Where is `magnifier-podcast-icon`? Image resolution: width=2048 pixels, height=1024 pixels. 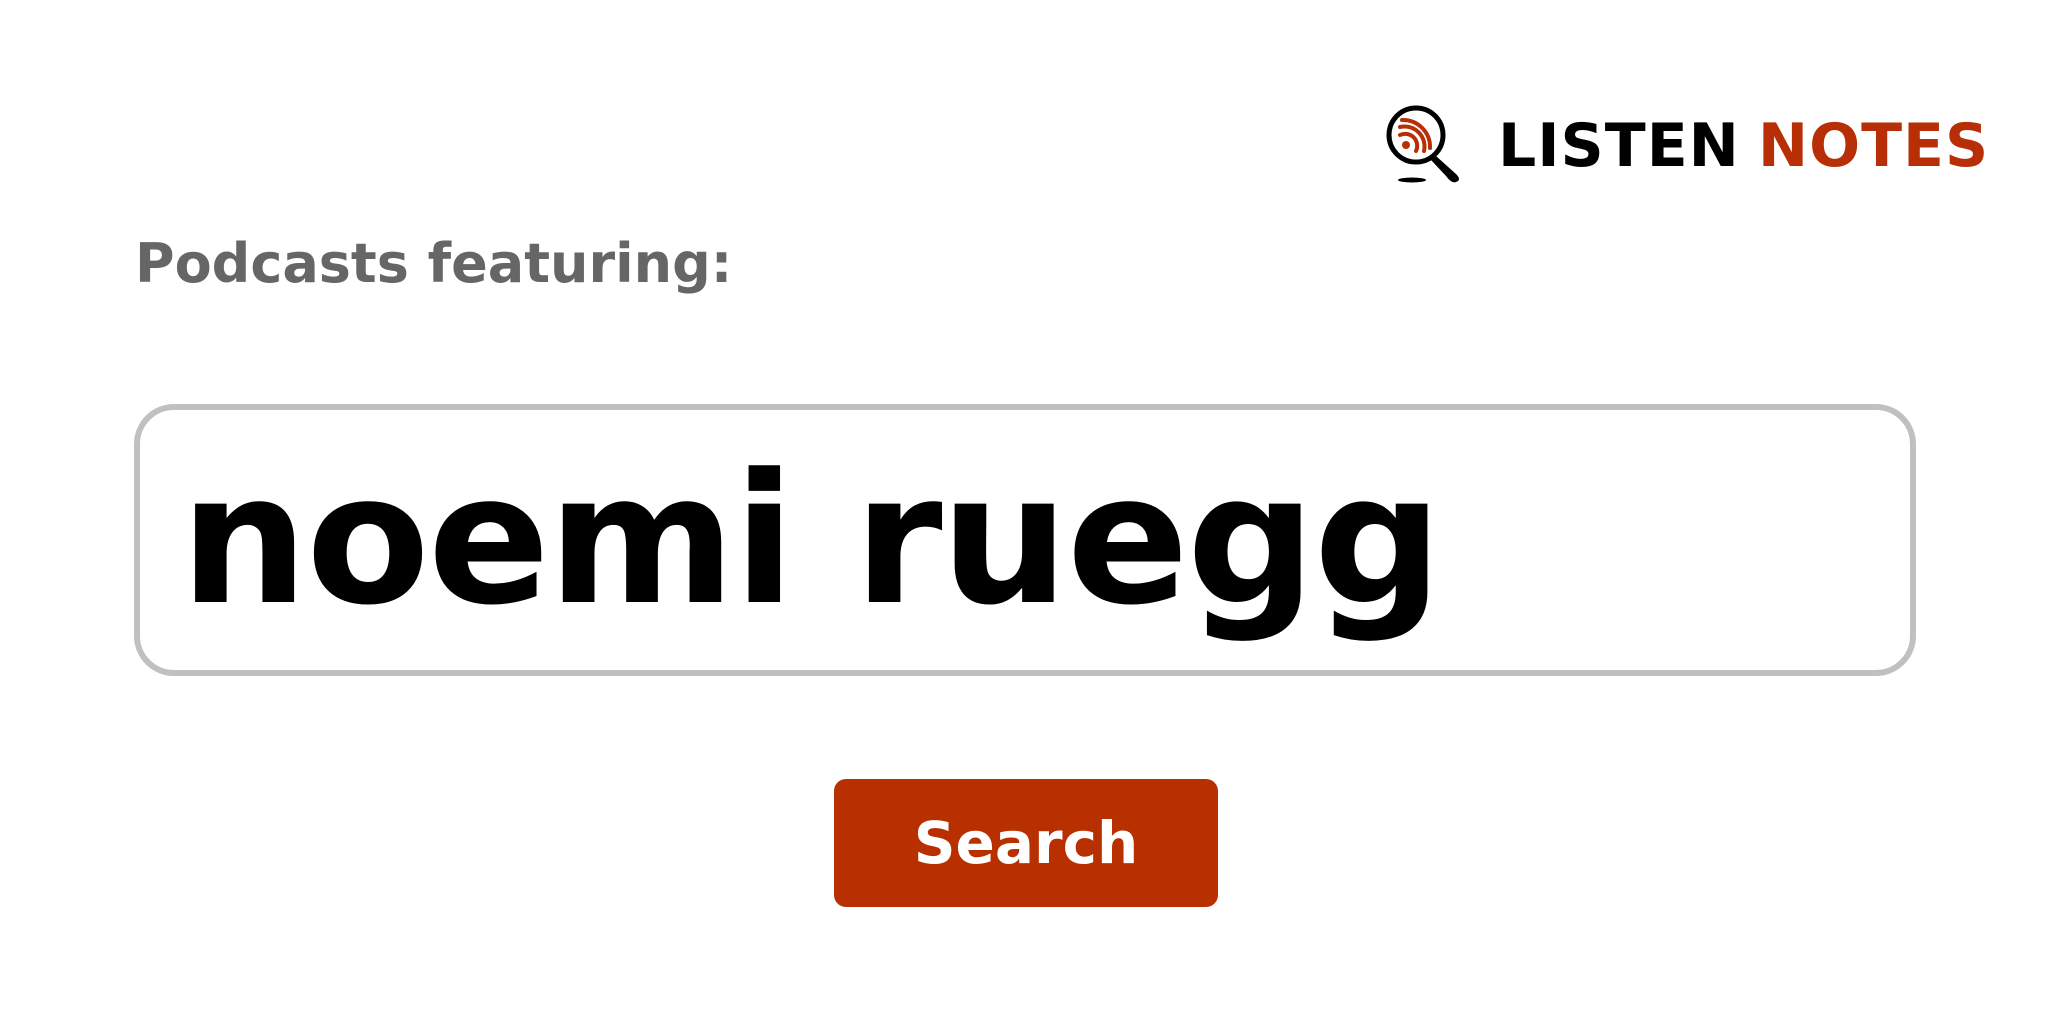
magnifier-podcast-icon is located at coordinates (1422, 144).